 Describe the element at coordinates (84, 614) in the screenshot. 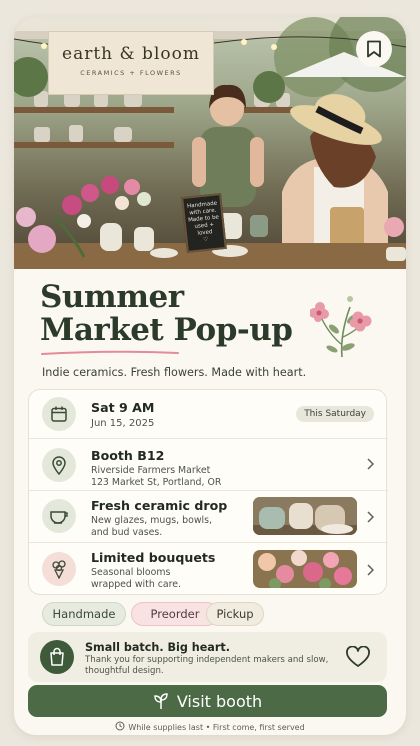

I see `chip-handmade: Handmade` at that location.